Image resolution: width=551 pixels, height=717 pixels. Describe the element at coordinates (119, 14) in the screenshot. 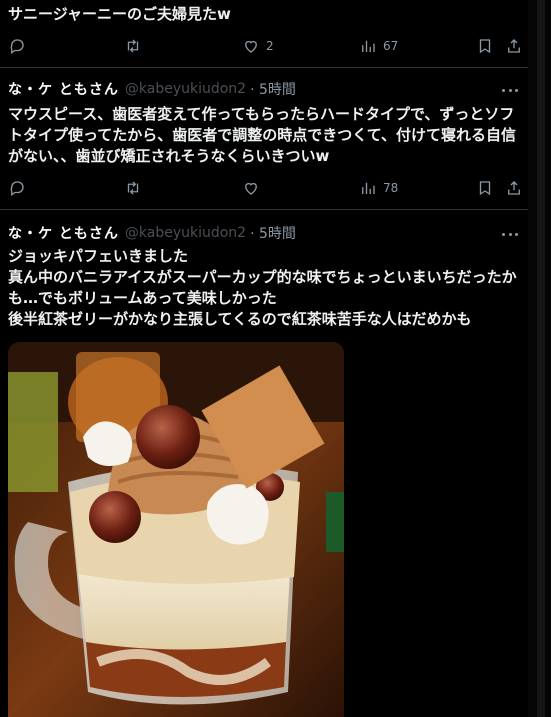

I see `tweet-text: サニージャーニーのご夫婦見たw` at that location.